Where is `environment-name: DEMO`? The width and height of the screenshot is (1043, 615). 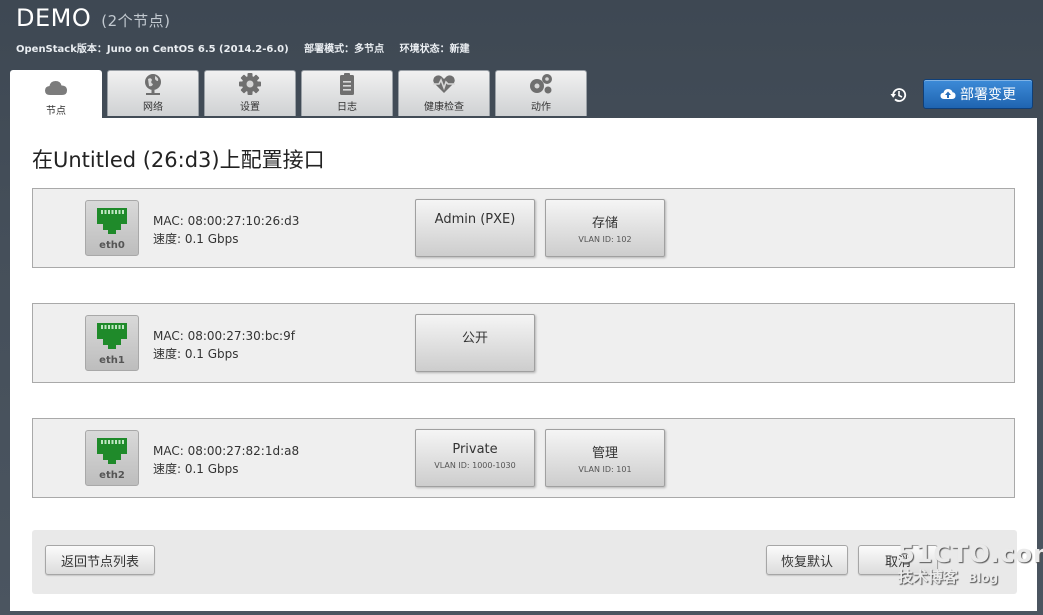 environment-name: DEMO is located at coordinates (54, 18).